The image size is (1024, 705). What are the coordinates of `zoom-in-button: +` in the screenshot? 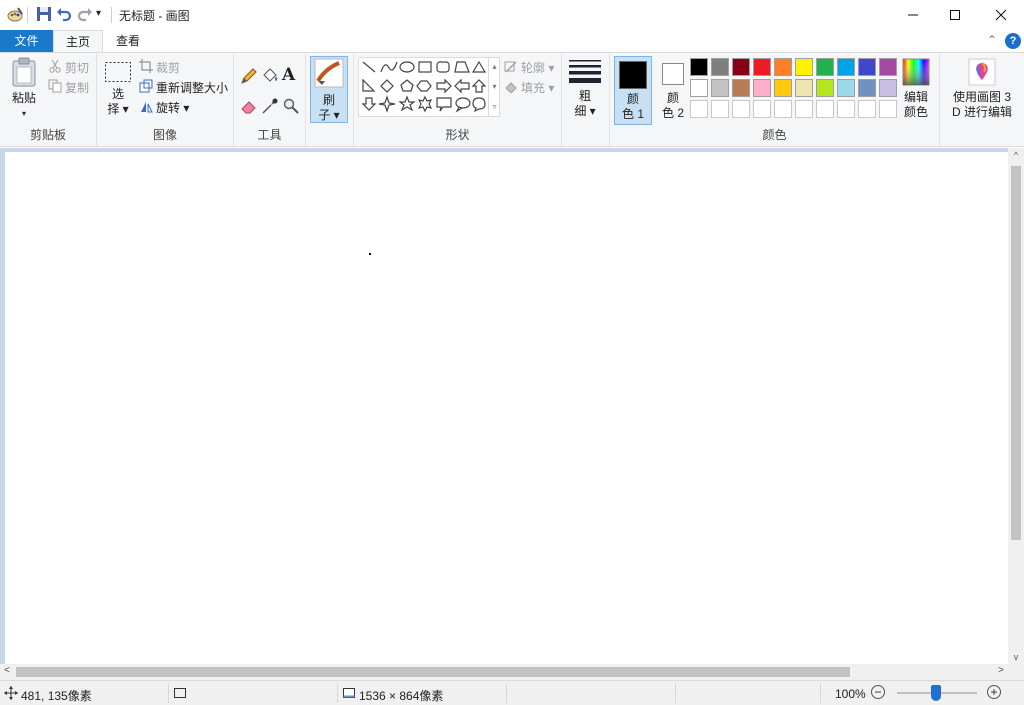 It's located at (994, 692).